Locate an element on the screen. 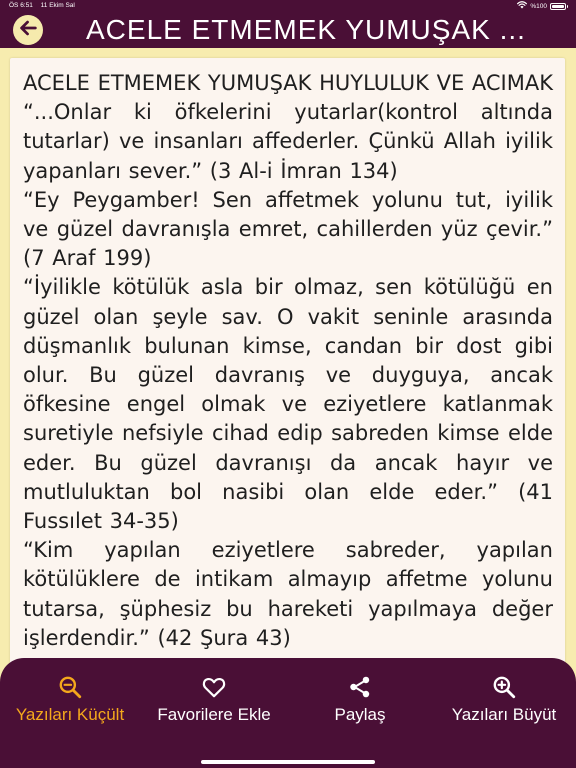 The width and height of the screenshot is (576, 768). status-right: %100 is located at coordinates (542, 6).